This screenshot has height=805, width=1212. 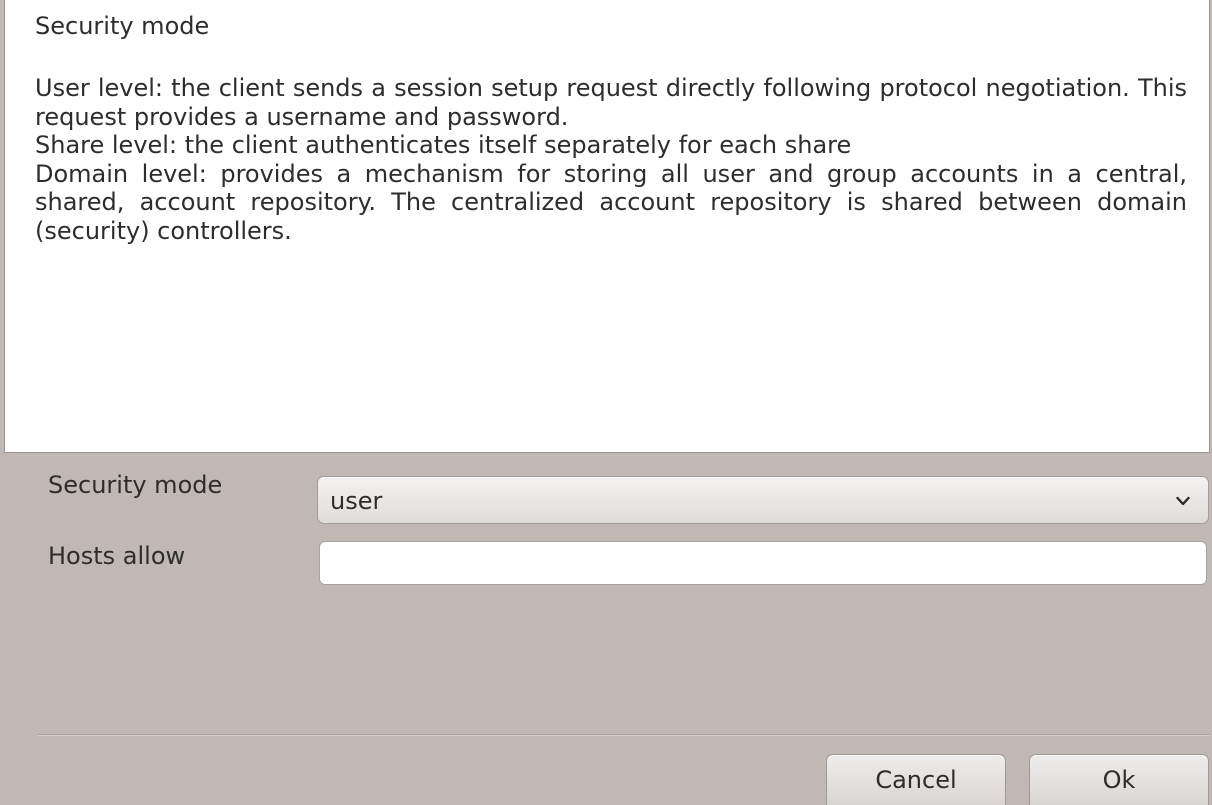 What do you see at coordinates (763, 563) in the screenshot?
I see `hosts-allow-input` at bounding box center [763, 563].